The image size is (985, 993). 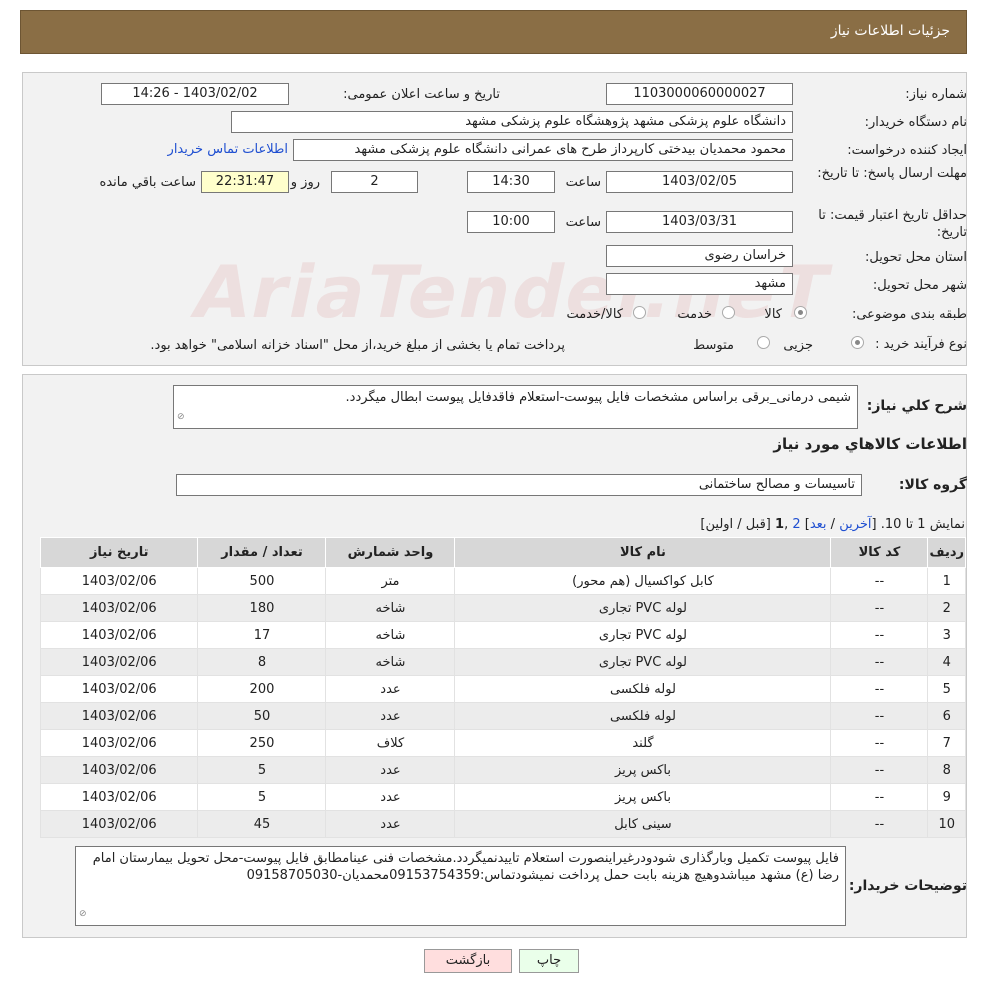 I want to click on resize-grip-icon: ⊘, so click(x=83, y=914).